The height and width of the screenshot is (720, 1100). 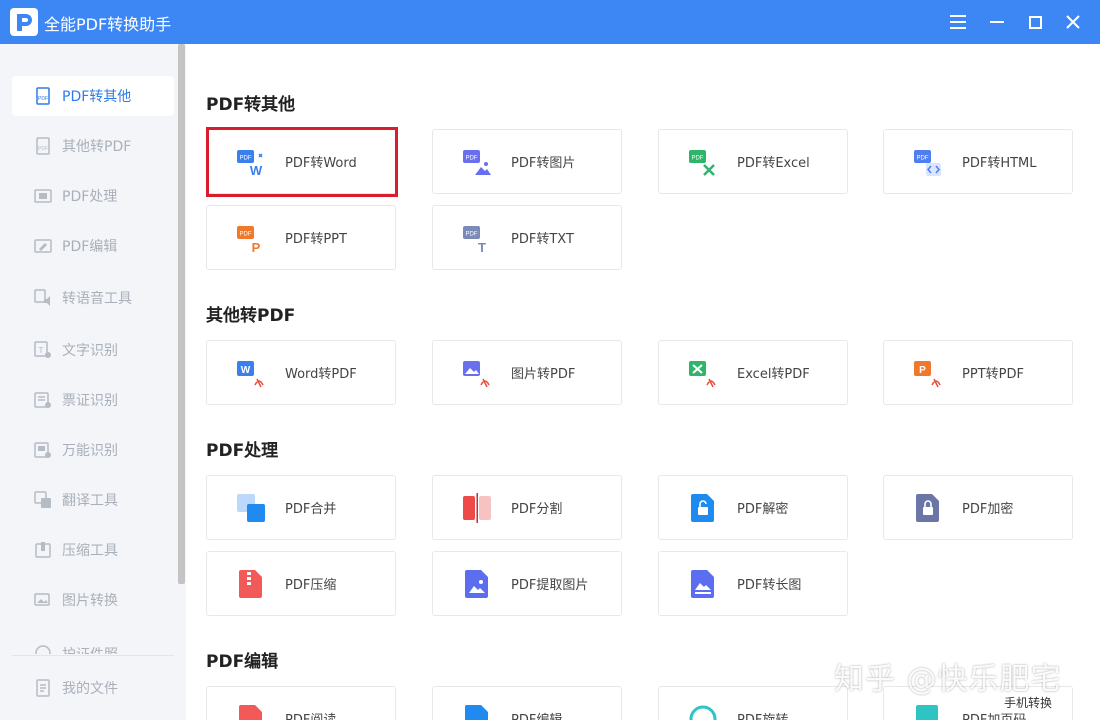 I want to click on maximize-icon, so click(x=1035, y=22).